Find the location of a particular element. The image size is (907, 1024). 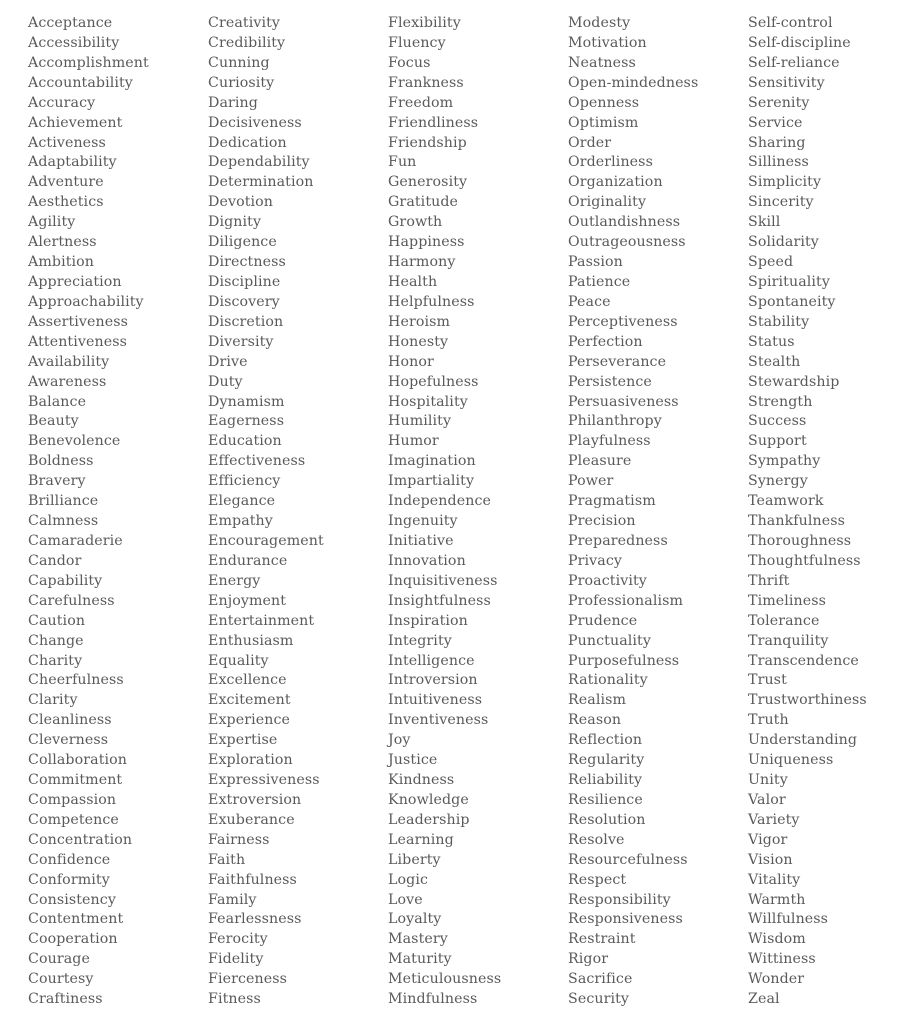

value-word: Commitment is located at coordinates (75, 780).